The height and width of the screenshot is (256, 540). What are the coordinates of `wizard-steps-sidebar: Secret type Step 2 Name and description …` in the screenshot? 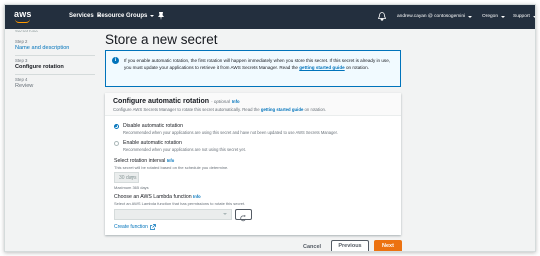 It's located at (50, 140).